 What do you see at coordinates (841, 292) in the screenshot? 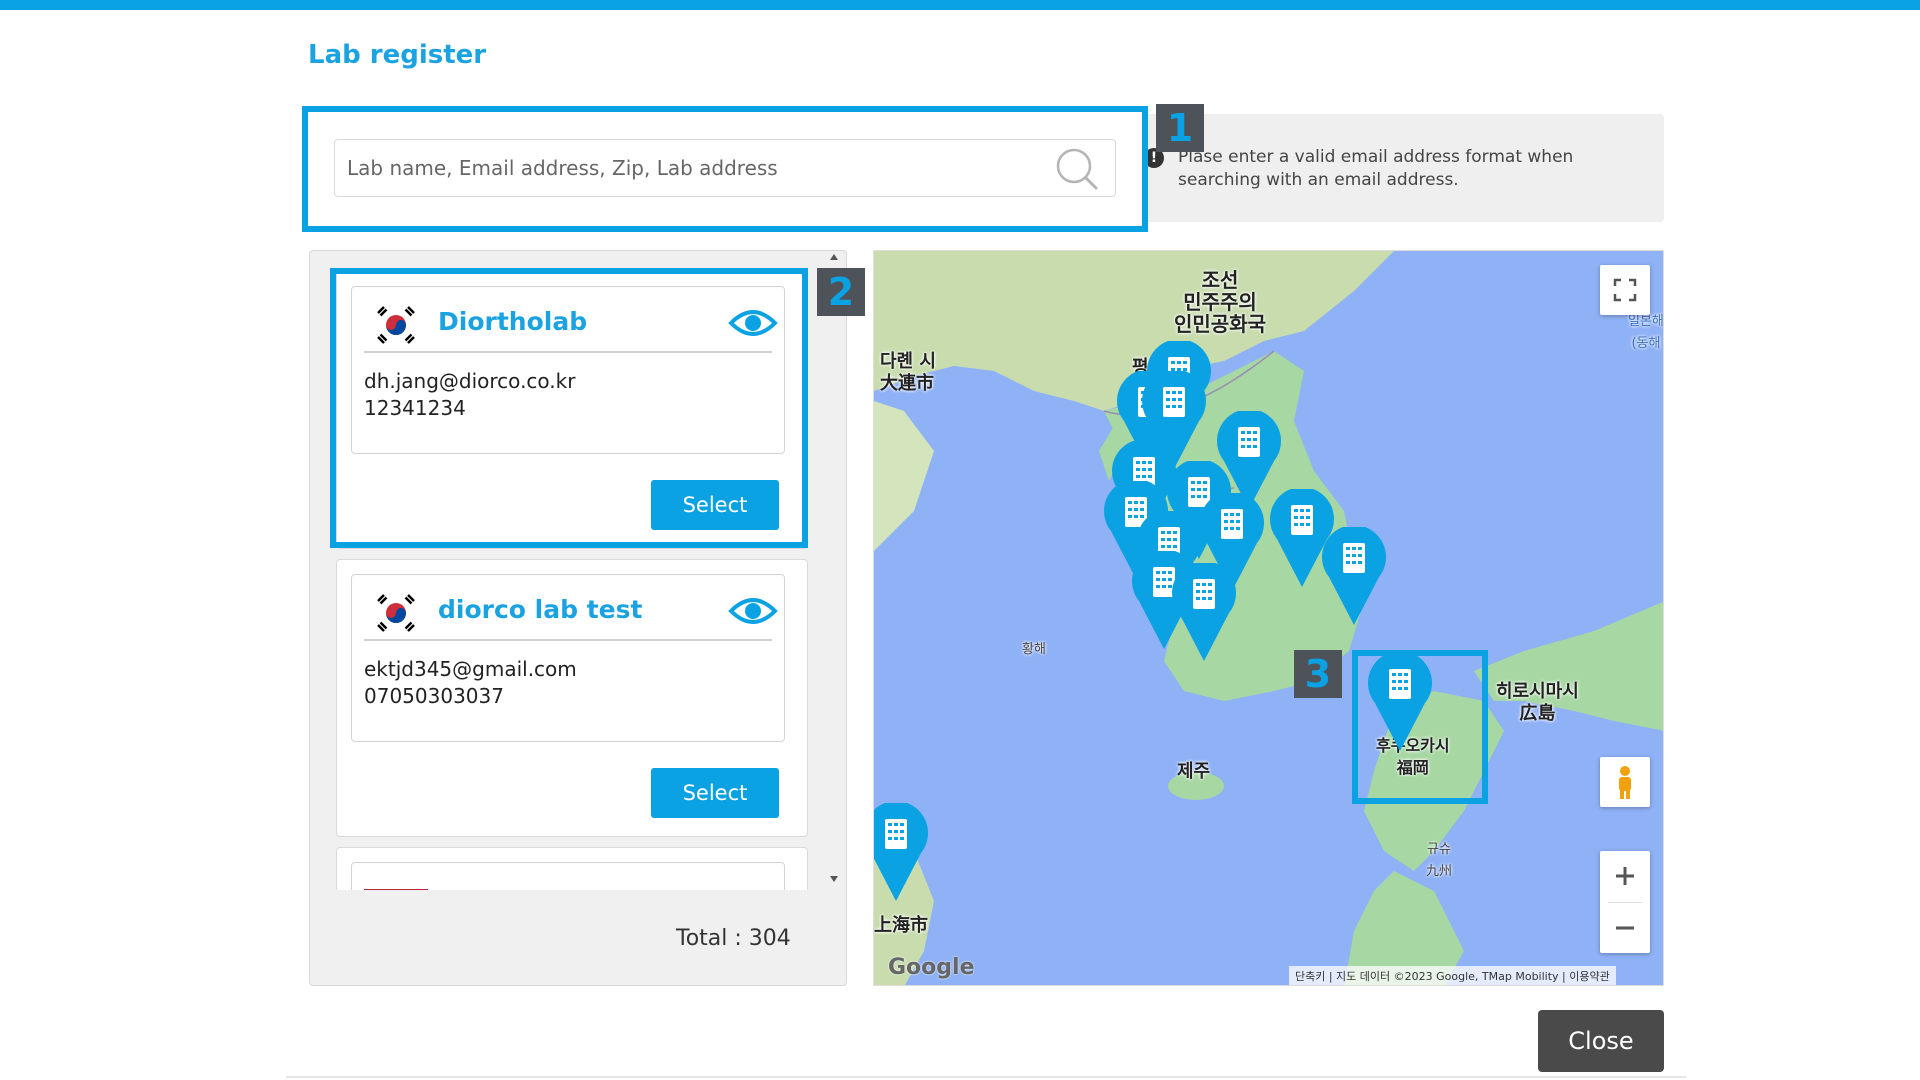
I see `callout-number-2: 2` at bounding box center [841, 292].